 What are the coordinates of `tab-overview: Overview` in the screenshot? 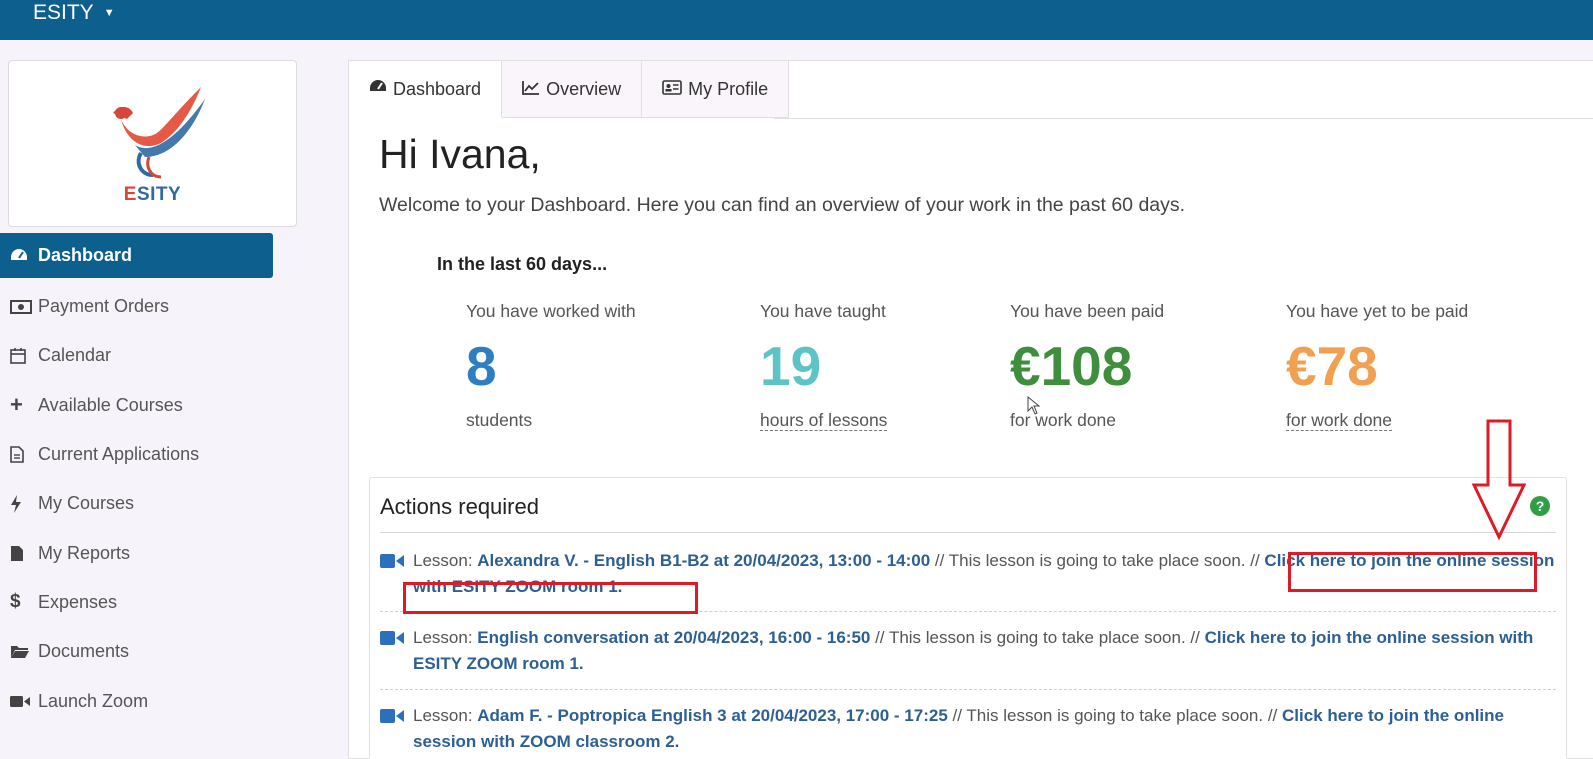 It's located at (572, 89).